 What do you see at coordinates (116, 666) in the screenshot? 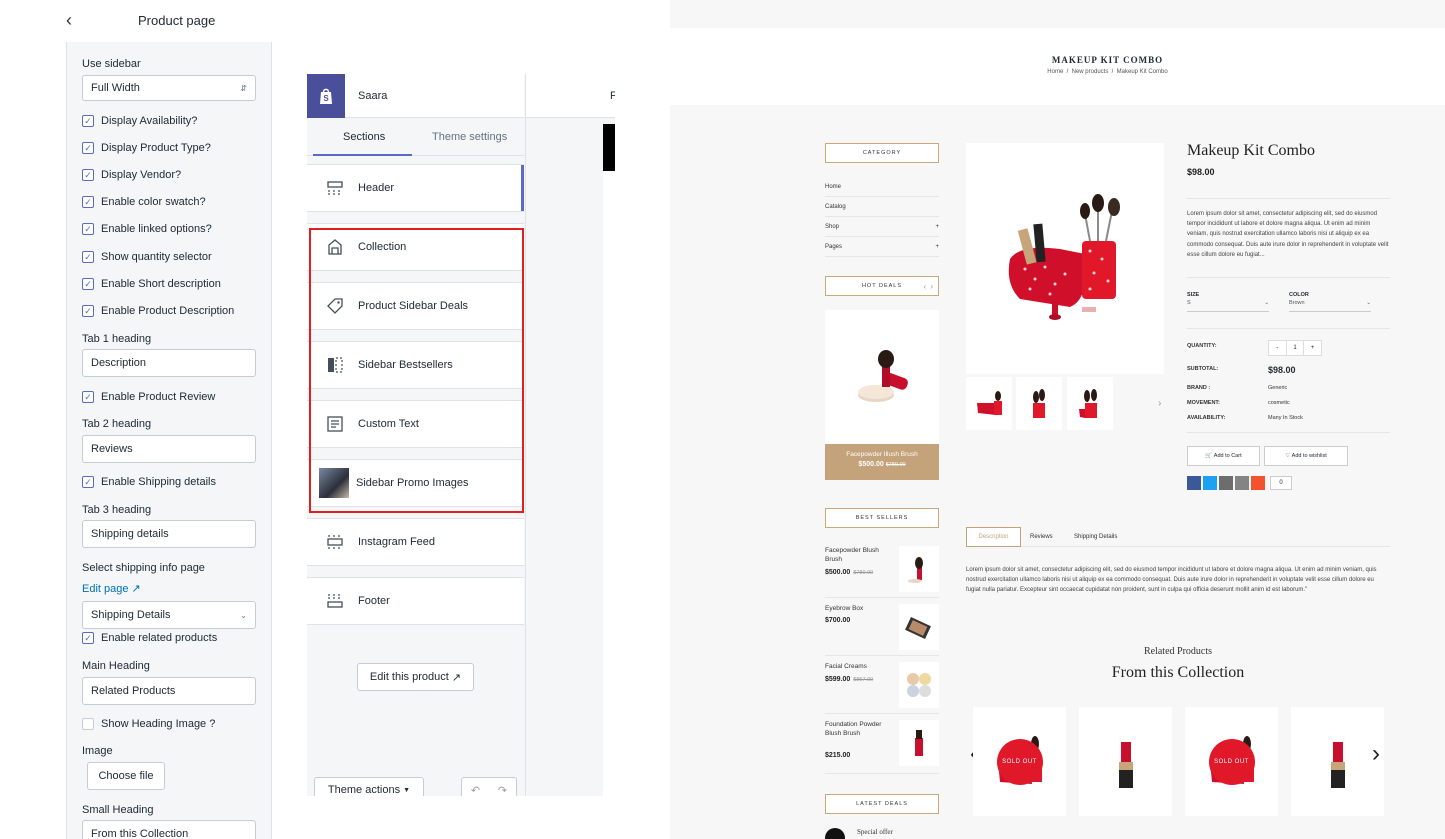
I see `main-heading-label: Main Heading` at bounding box center [116, 666].